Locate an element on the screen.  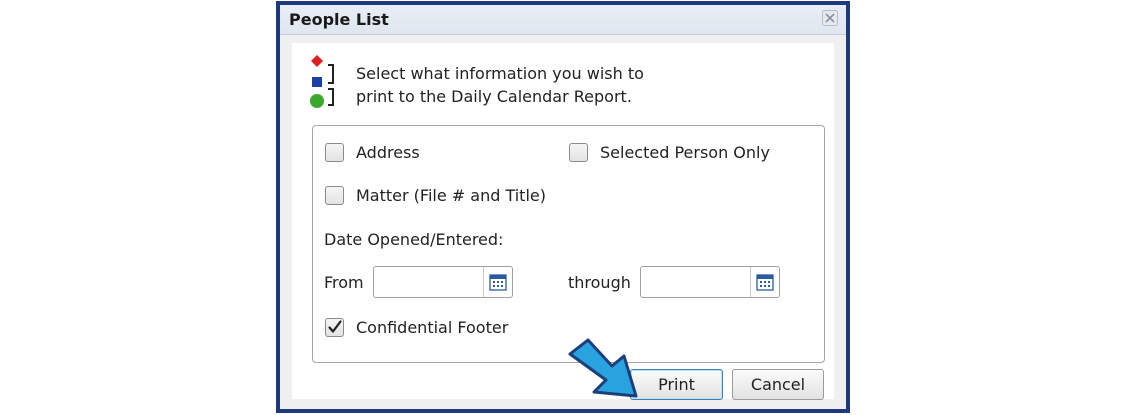
shapes-info-icon is located at coordinates (323, 83).